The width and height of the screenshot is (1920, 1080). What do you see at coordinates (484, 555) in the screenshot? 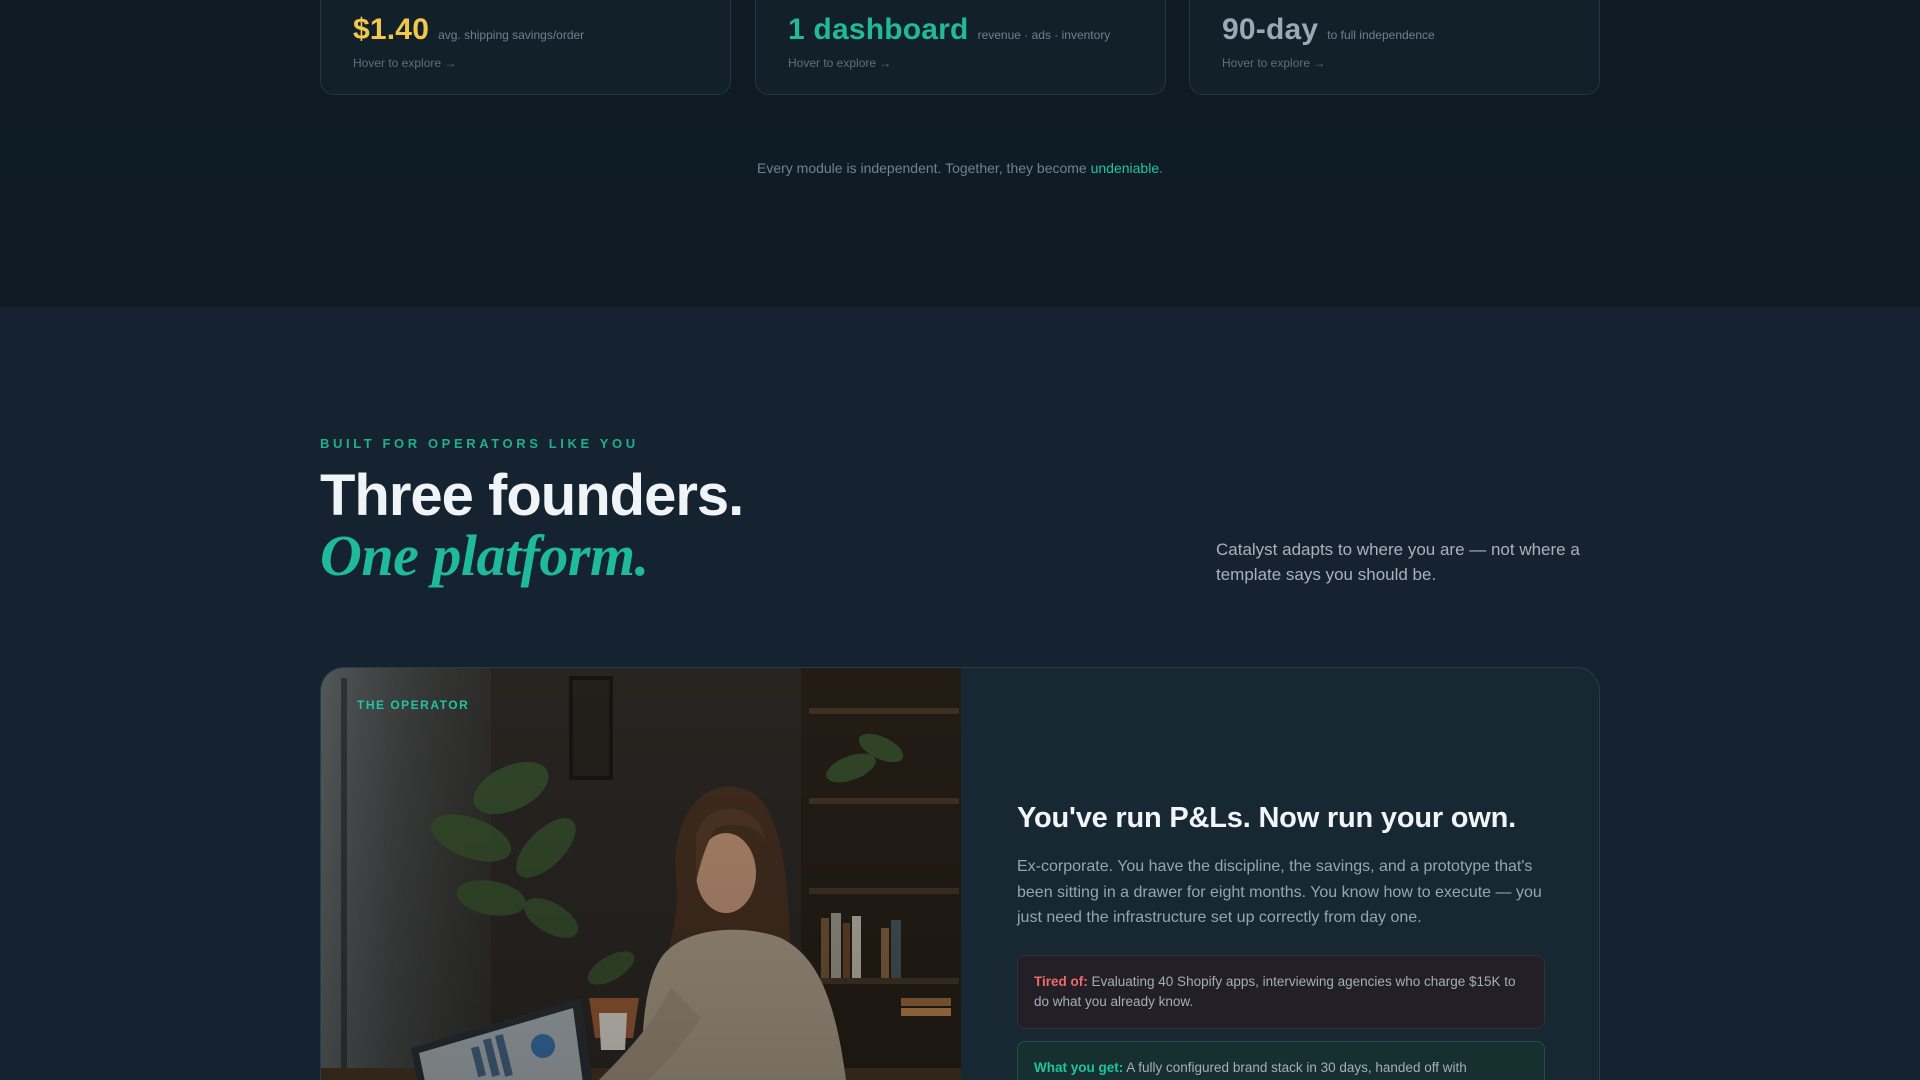
I see `section-headline-italic: One platform.` at bounding box center [484, 555].